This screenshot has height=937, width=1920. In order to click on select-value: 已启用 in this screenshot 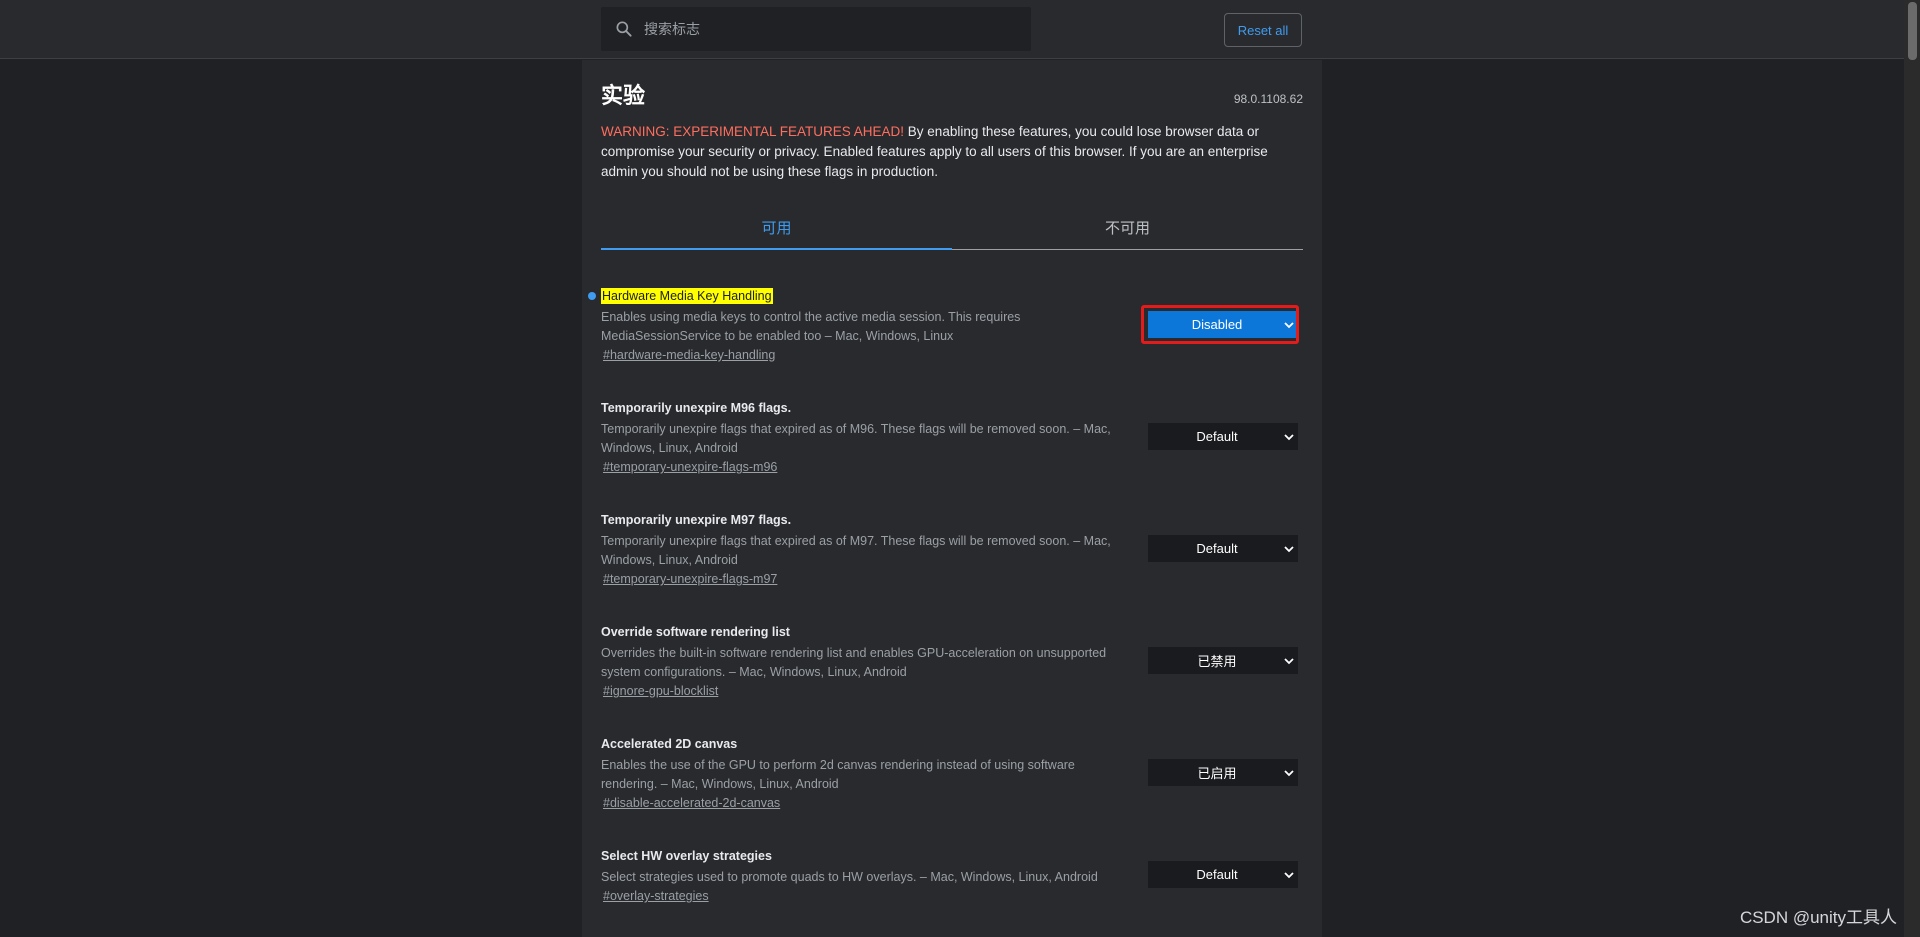, I will do `click(1217, 773)`.